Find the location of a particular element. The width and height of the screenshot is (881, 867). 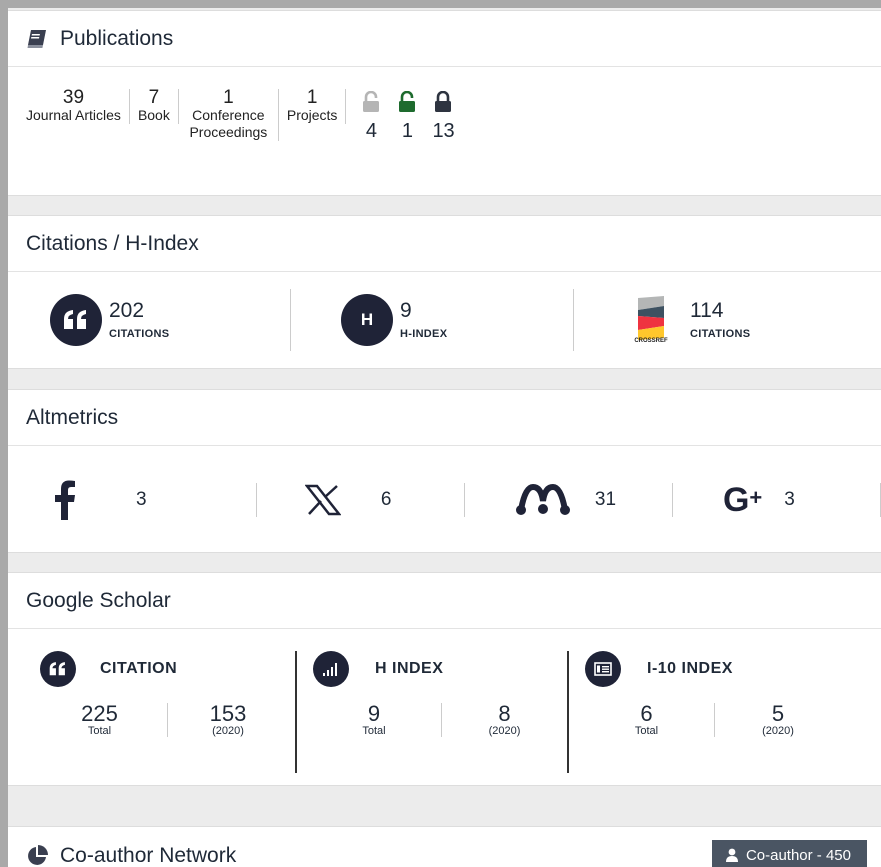

access-count: 1 is located at coordinates (407, 131).